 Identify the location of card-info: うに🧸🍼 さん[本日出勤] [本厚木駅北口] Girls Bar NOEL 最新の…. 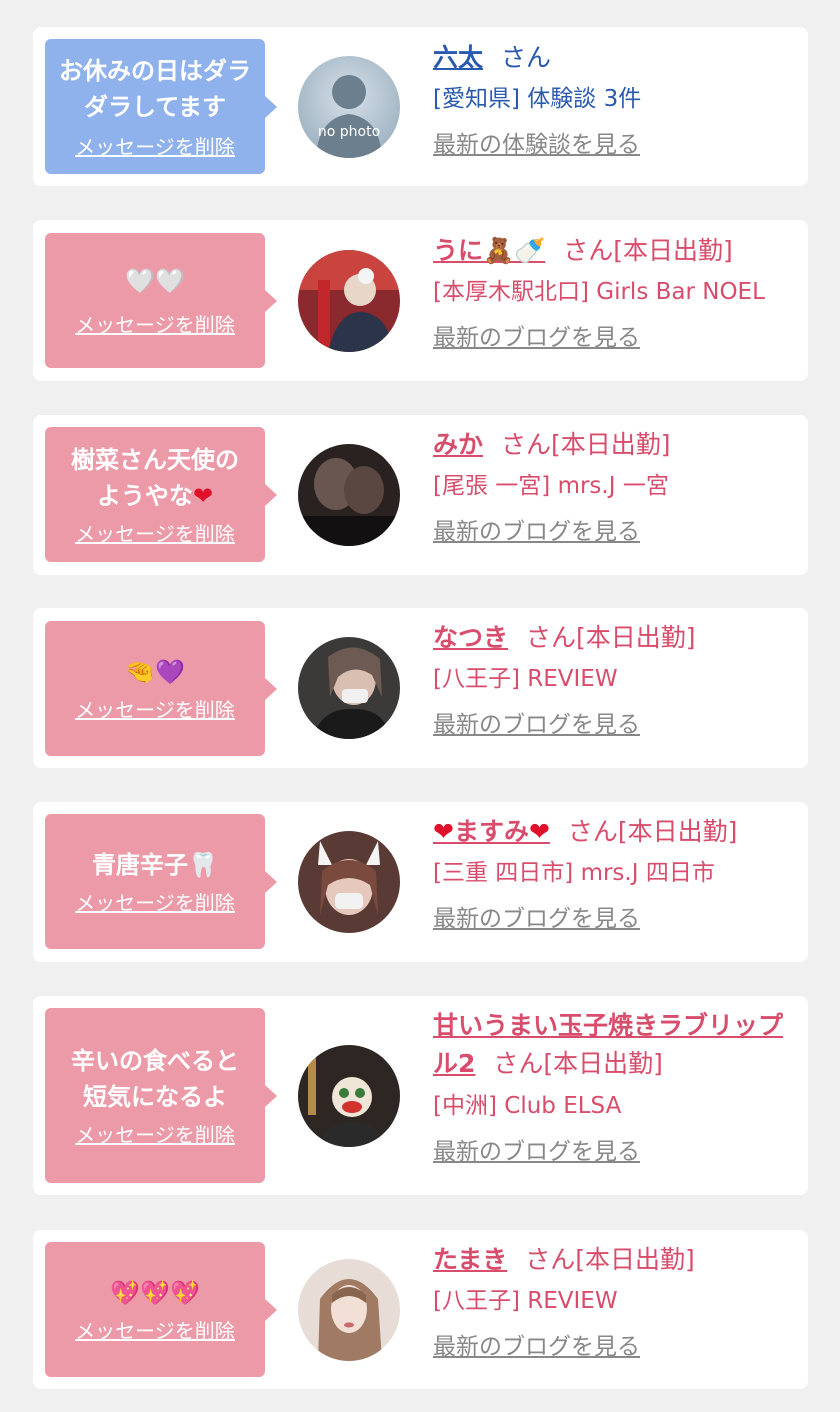
(615, 293).